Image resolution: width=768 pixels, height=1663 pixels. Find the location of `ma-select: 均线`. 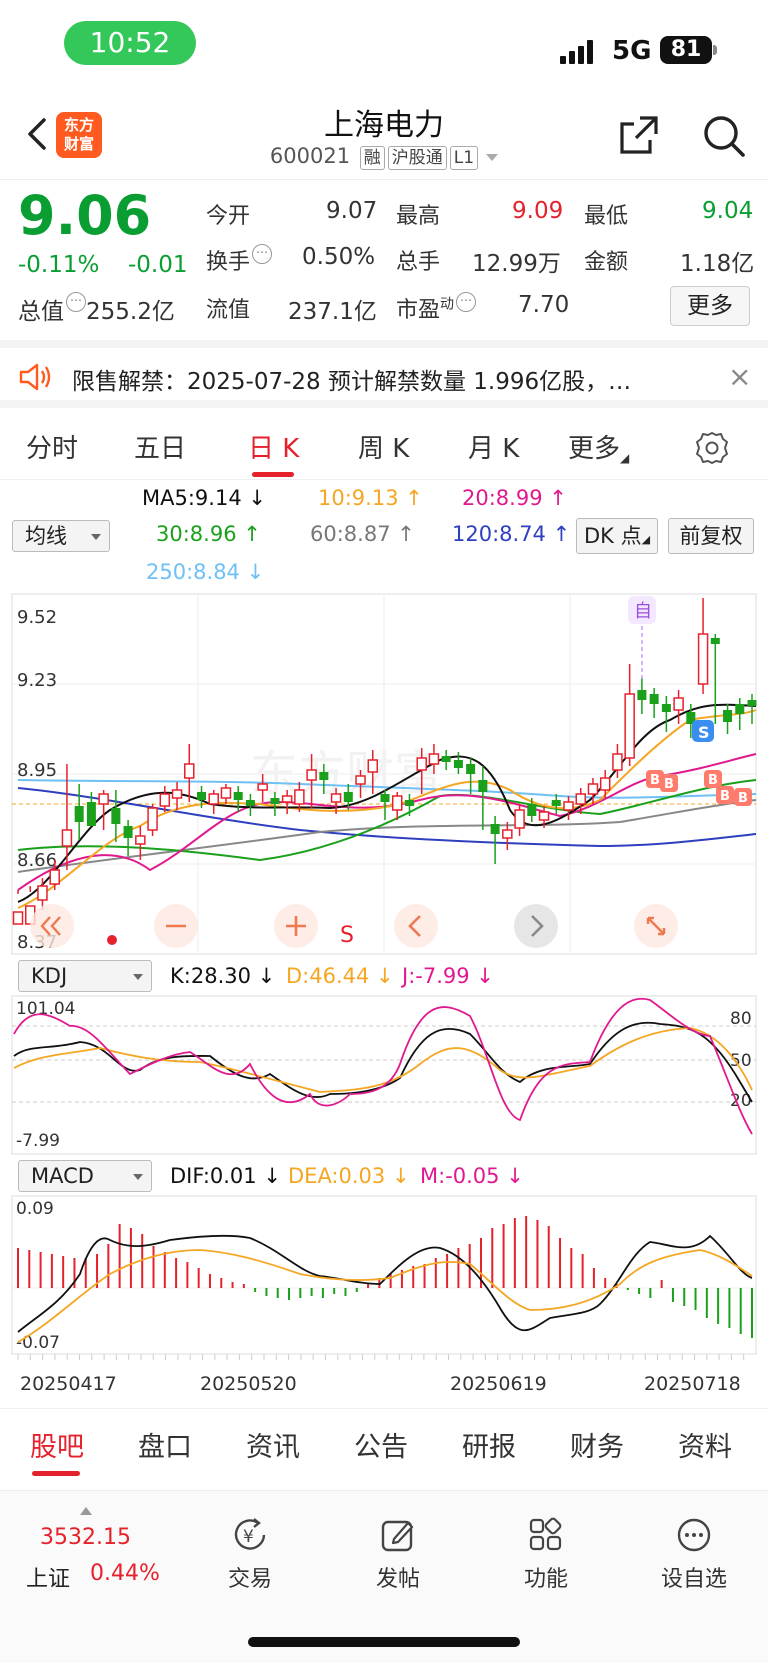

ma-select: 均线 is located at coordinates (61, 536).